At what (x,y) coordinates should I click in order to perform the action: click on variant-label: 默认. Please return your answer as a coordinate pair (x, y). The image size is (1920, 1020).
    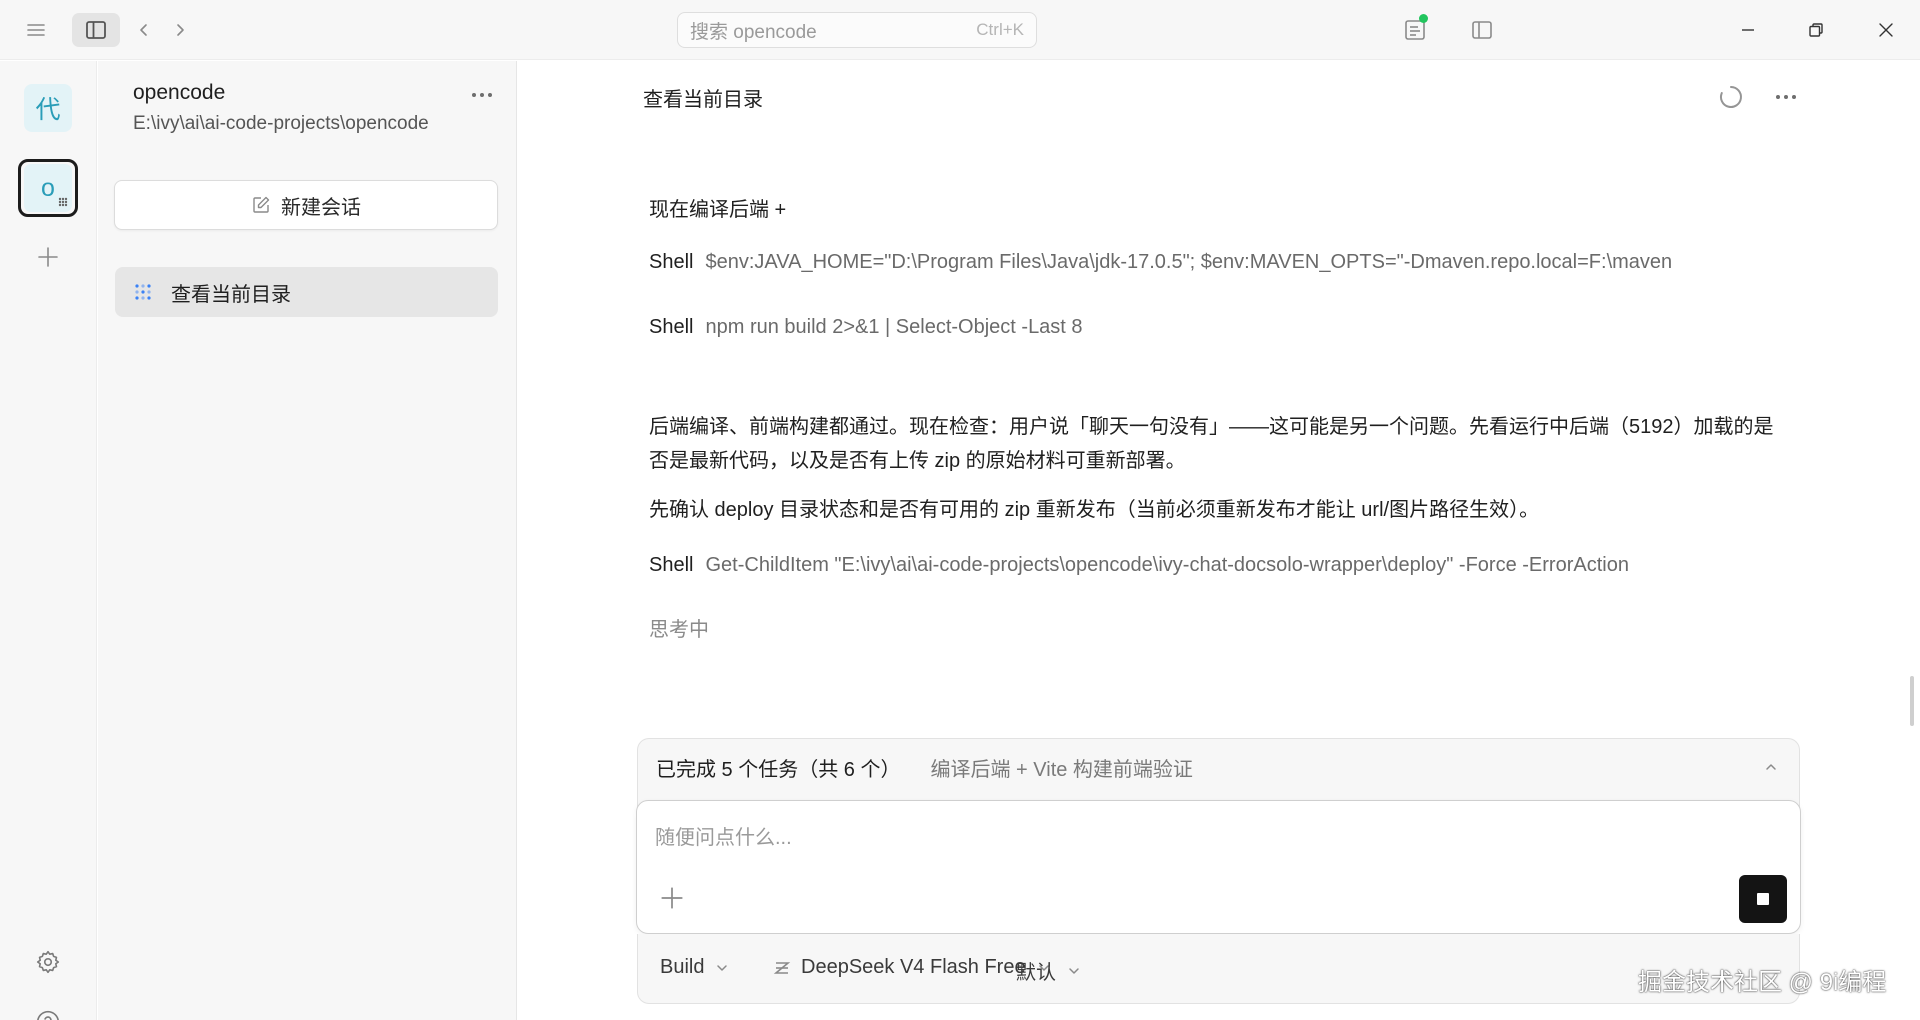
    Looking at the image, I should click on (1036, 973).